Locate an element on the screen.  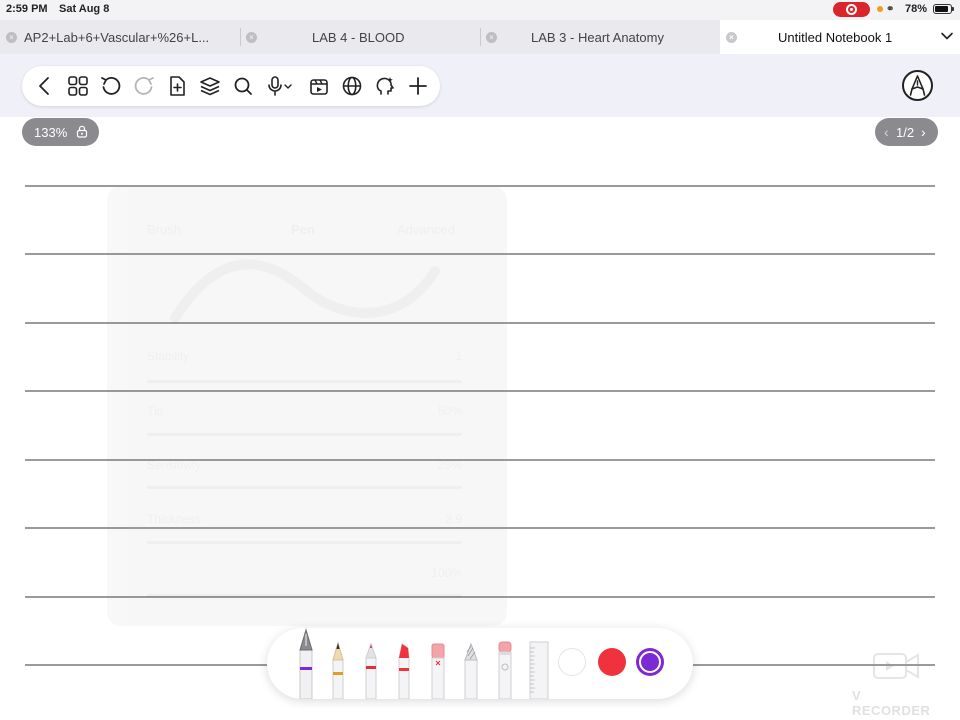
screen-recording-indicator is located at coordinates (851, 9).